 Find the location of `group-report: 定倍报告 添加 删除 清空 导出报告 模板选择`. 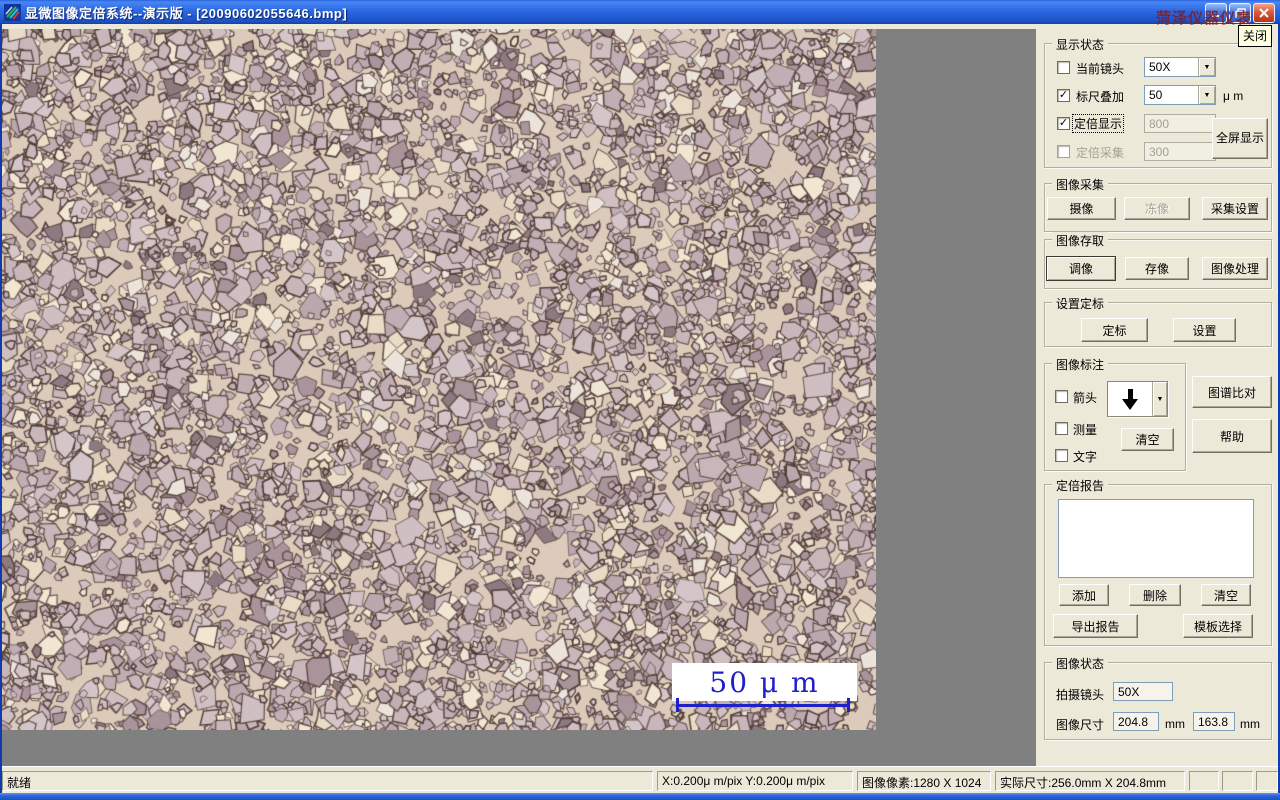

group-report: 定倍报告 添加 删除 清空 导出报告 模板选择 is located at coordinates (1158, 561).